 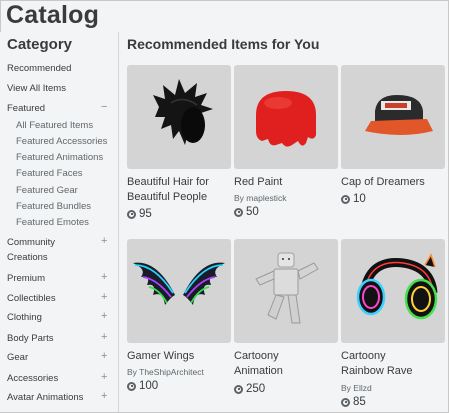 I want to click on creator-name: maplestick, so click(x=266, y=198).